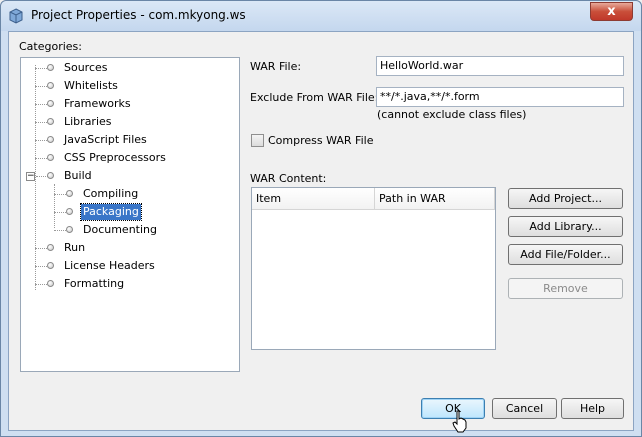 The width and height of the screenshot is (642, 437). Describe the element at coordinates (500, 66) in the screenshot. I see `war-file-input: HelloWorld.war` at that location.